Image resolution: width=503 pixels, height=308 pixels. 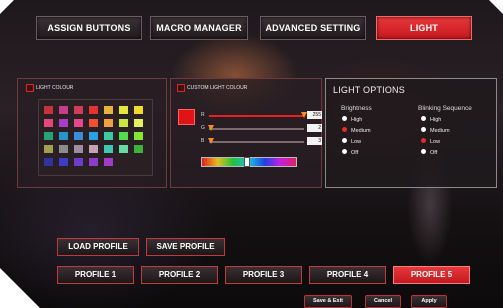 I want to click on custom-light-colour-panel: CUSTOM LIGHT COLOUR R 255 G 2 B 3, so click(x=246, y=133).